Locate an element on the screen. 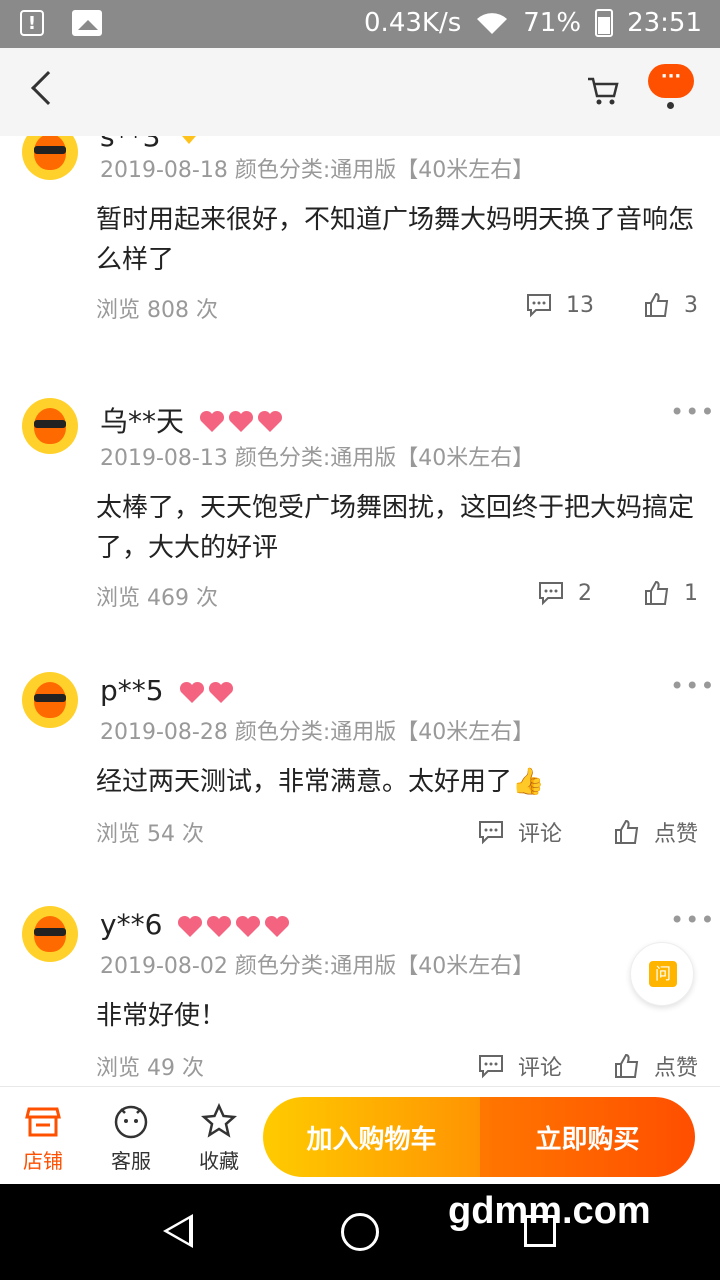  review-meta: 2019-08-13 颜色分类:通用版【40米左右】 is located at coordinates (317, 458).